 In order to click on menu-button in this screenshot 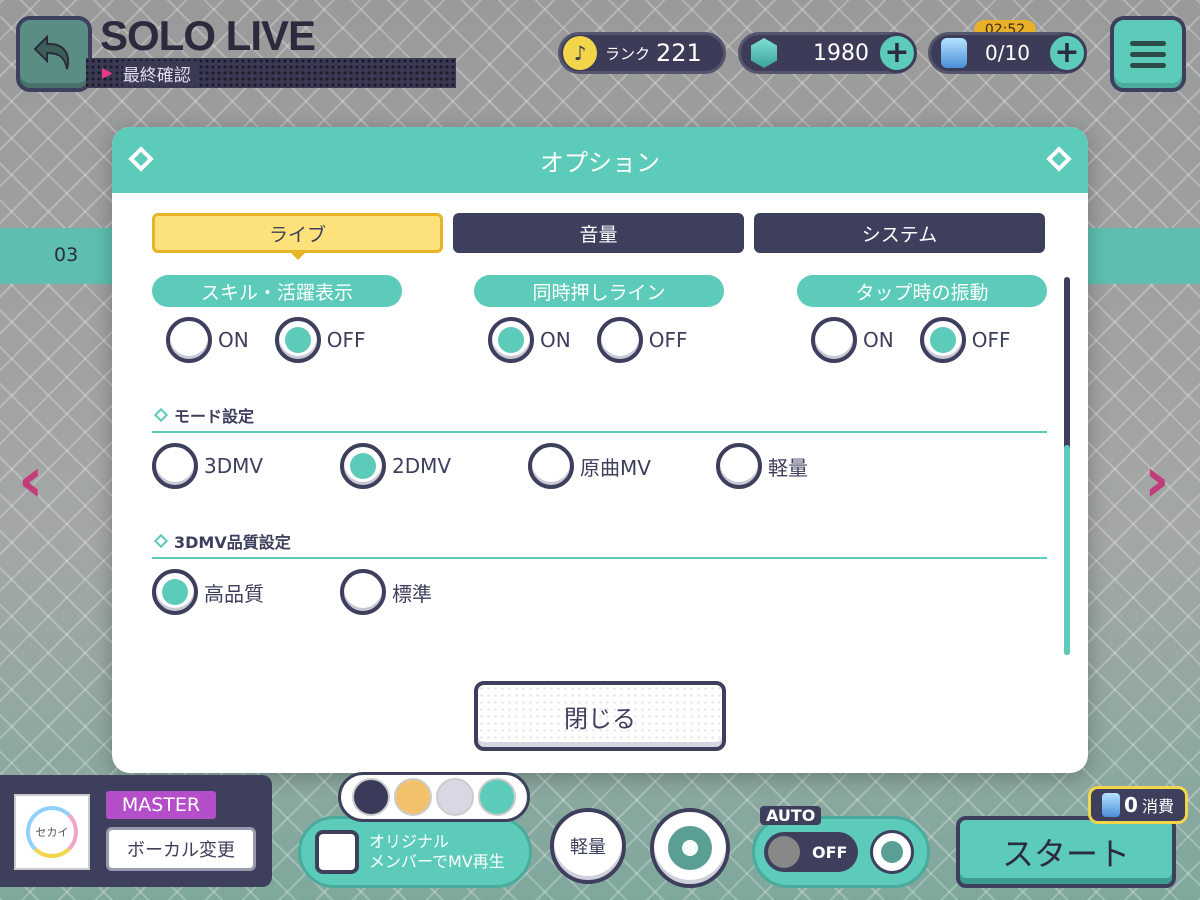, I will do `click(1148, 54)`.